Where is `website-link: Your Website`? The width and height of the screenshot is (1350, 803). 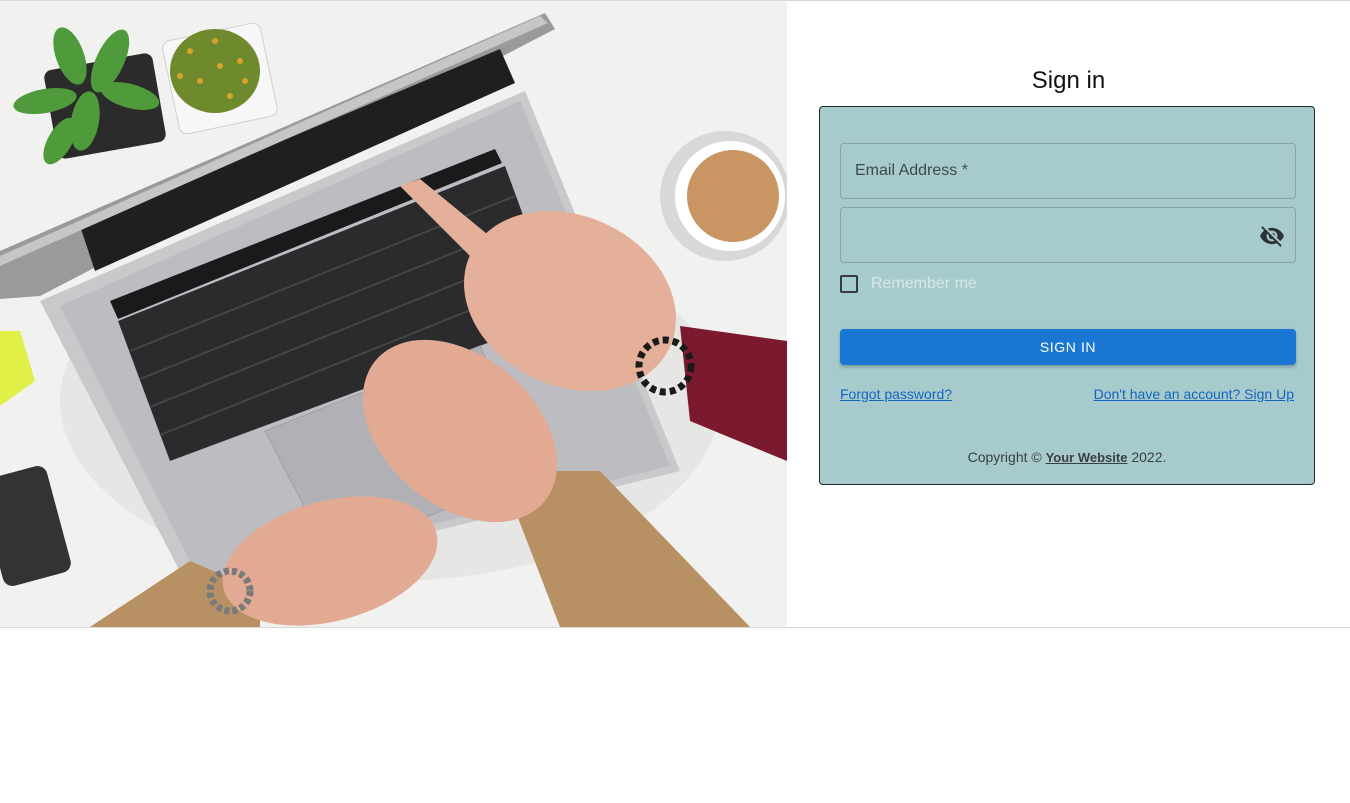
website-link: Your Website is located at coordinates (1087, 457).